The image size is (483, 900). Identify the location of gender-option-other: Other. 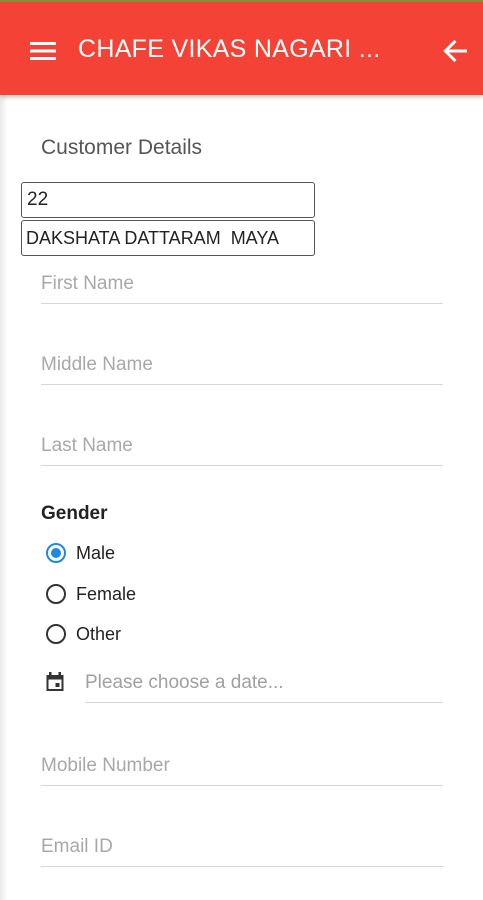
(83, 634).